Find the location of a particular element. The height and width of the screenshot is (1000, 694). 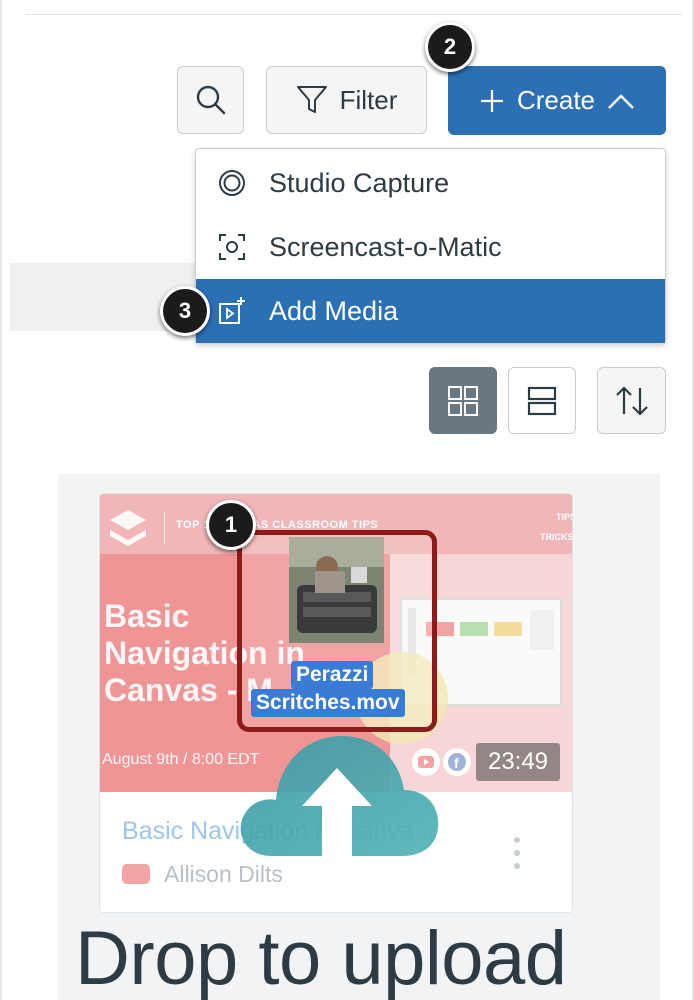

thumbnail-divider is located at coordinates (164, 528).